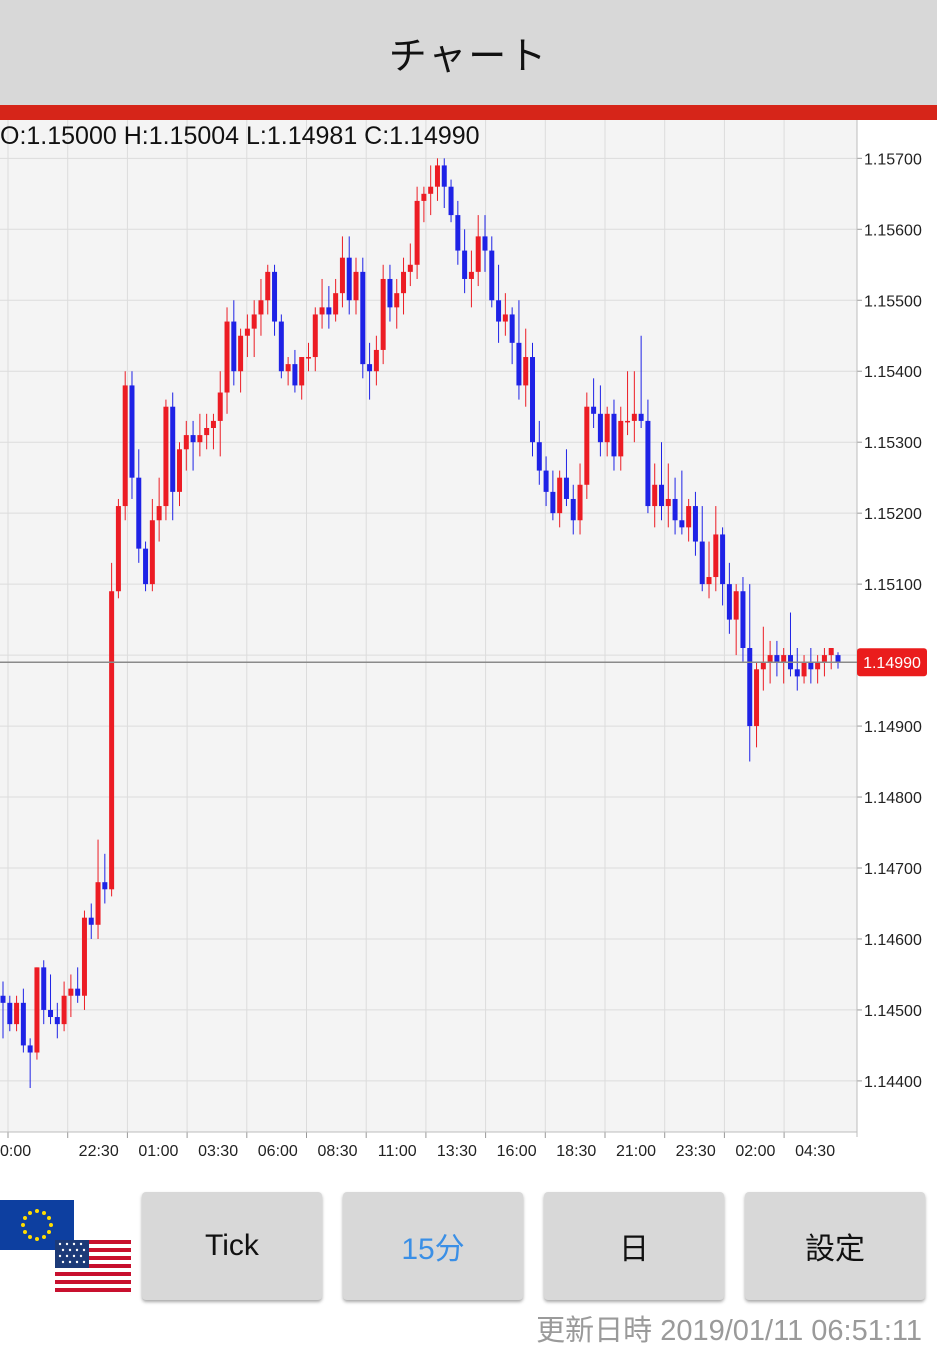 Image resolution: width=937 pixels, height=1349 pixels. I want to click on last-updated: 更新日時 2019/01/11 06:51:11, so click(729, 1328).